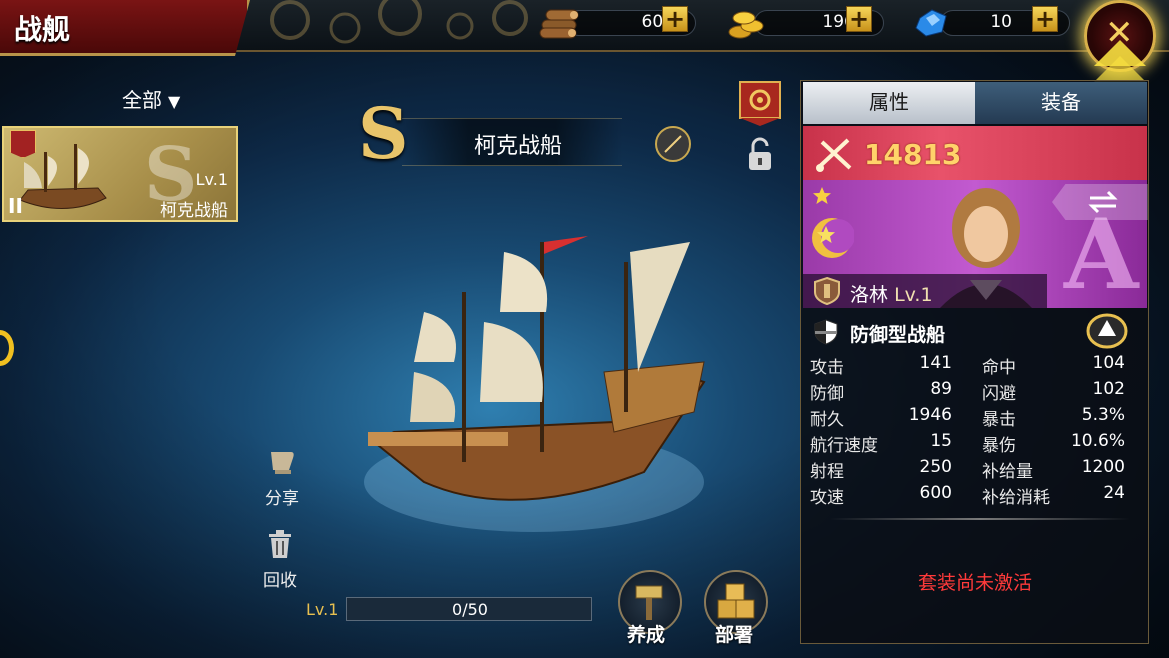 This screenshot has width=1169, height=658. What do you see at coordinates (999, 446) in the screenshot?
I see `stat-label: 暴伤` at bounding box center [999, 446].